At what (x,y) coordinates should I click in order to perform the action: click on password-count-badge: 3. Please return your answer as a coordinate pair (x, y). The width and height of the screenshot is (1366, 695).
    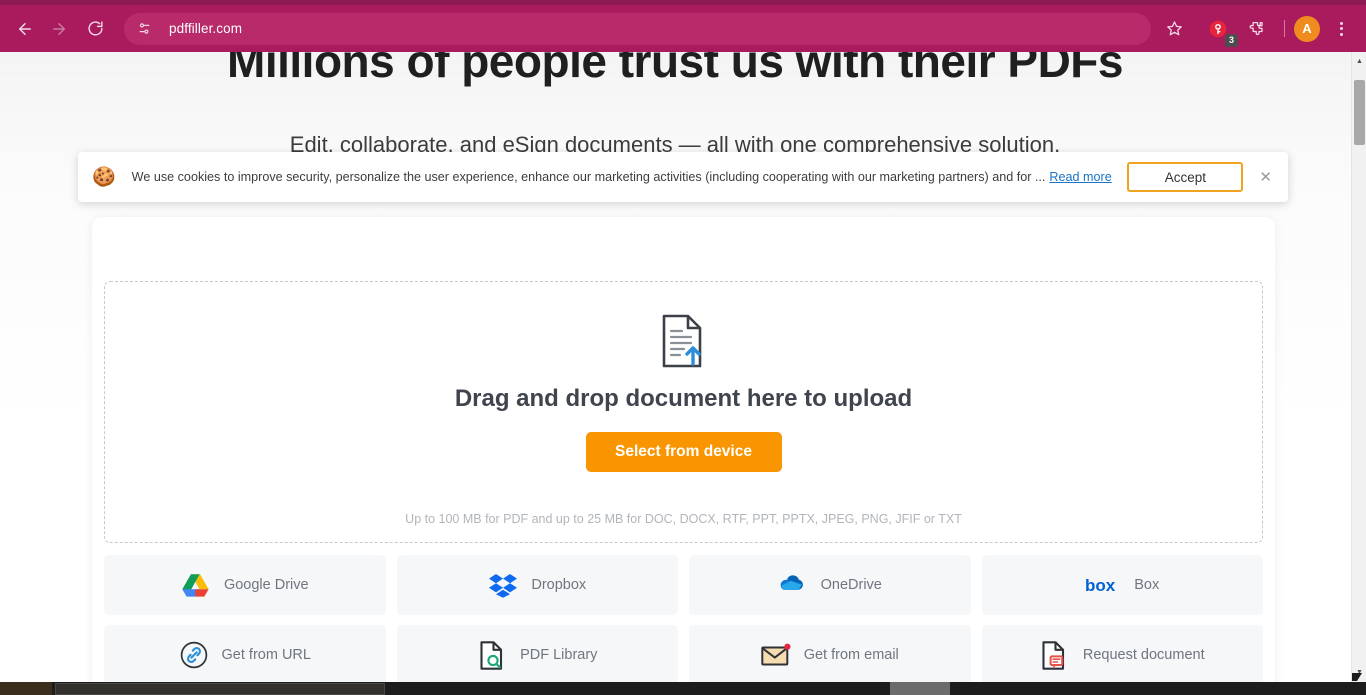
    Looking at the image, I should click on (1231, 40).